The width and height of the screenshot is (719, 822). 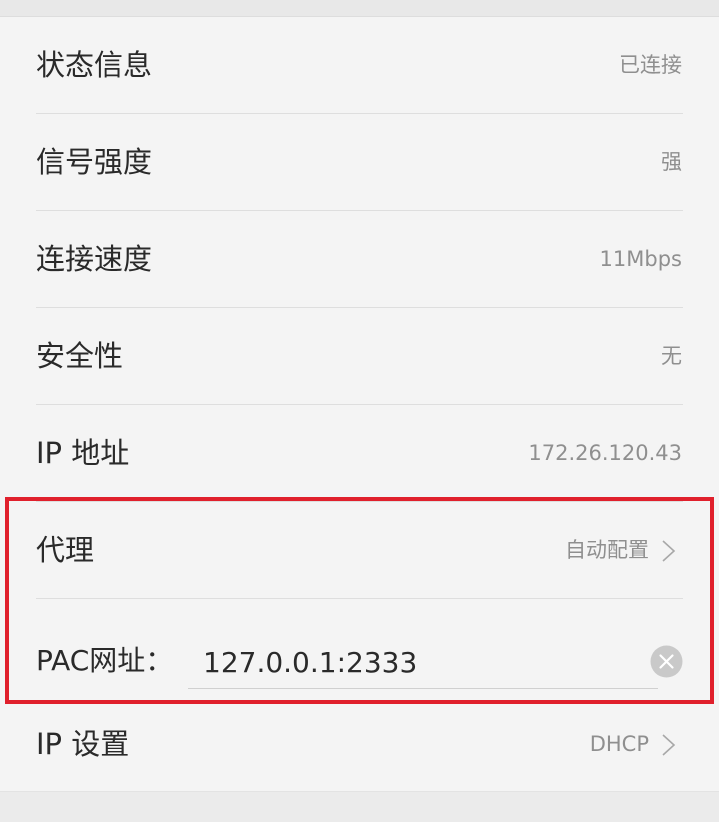 I want to click on bottom-strip, so click(x=359, y=806).